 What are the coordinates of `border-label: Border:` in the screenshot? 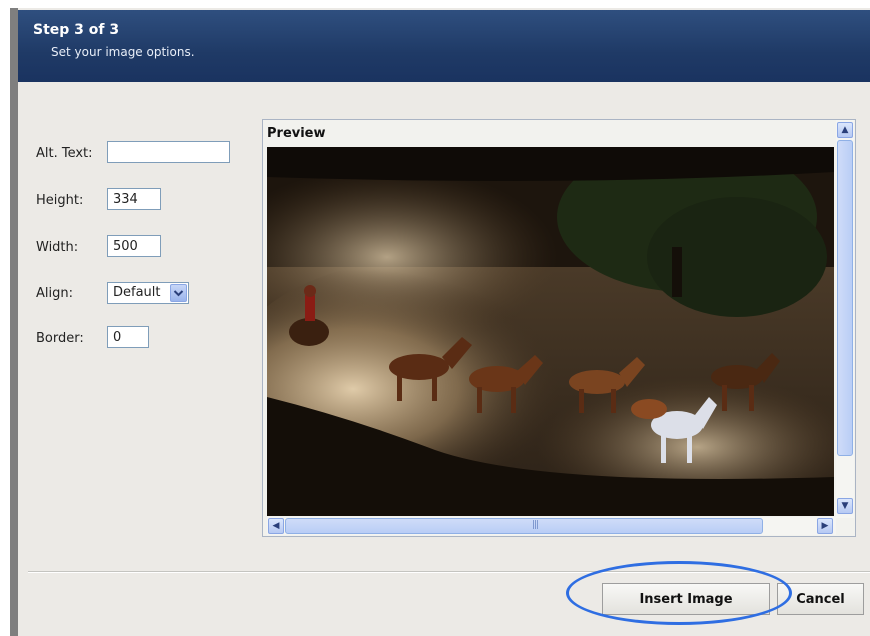 It's located at (60, 338).